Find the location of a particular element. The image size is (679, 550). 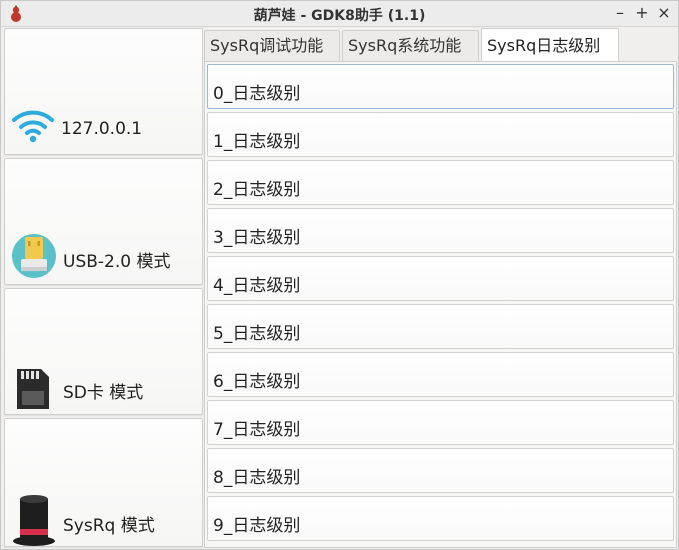

sidebar-item-label: 127.0.0.1 is located at coordinates (102, 129).